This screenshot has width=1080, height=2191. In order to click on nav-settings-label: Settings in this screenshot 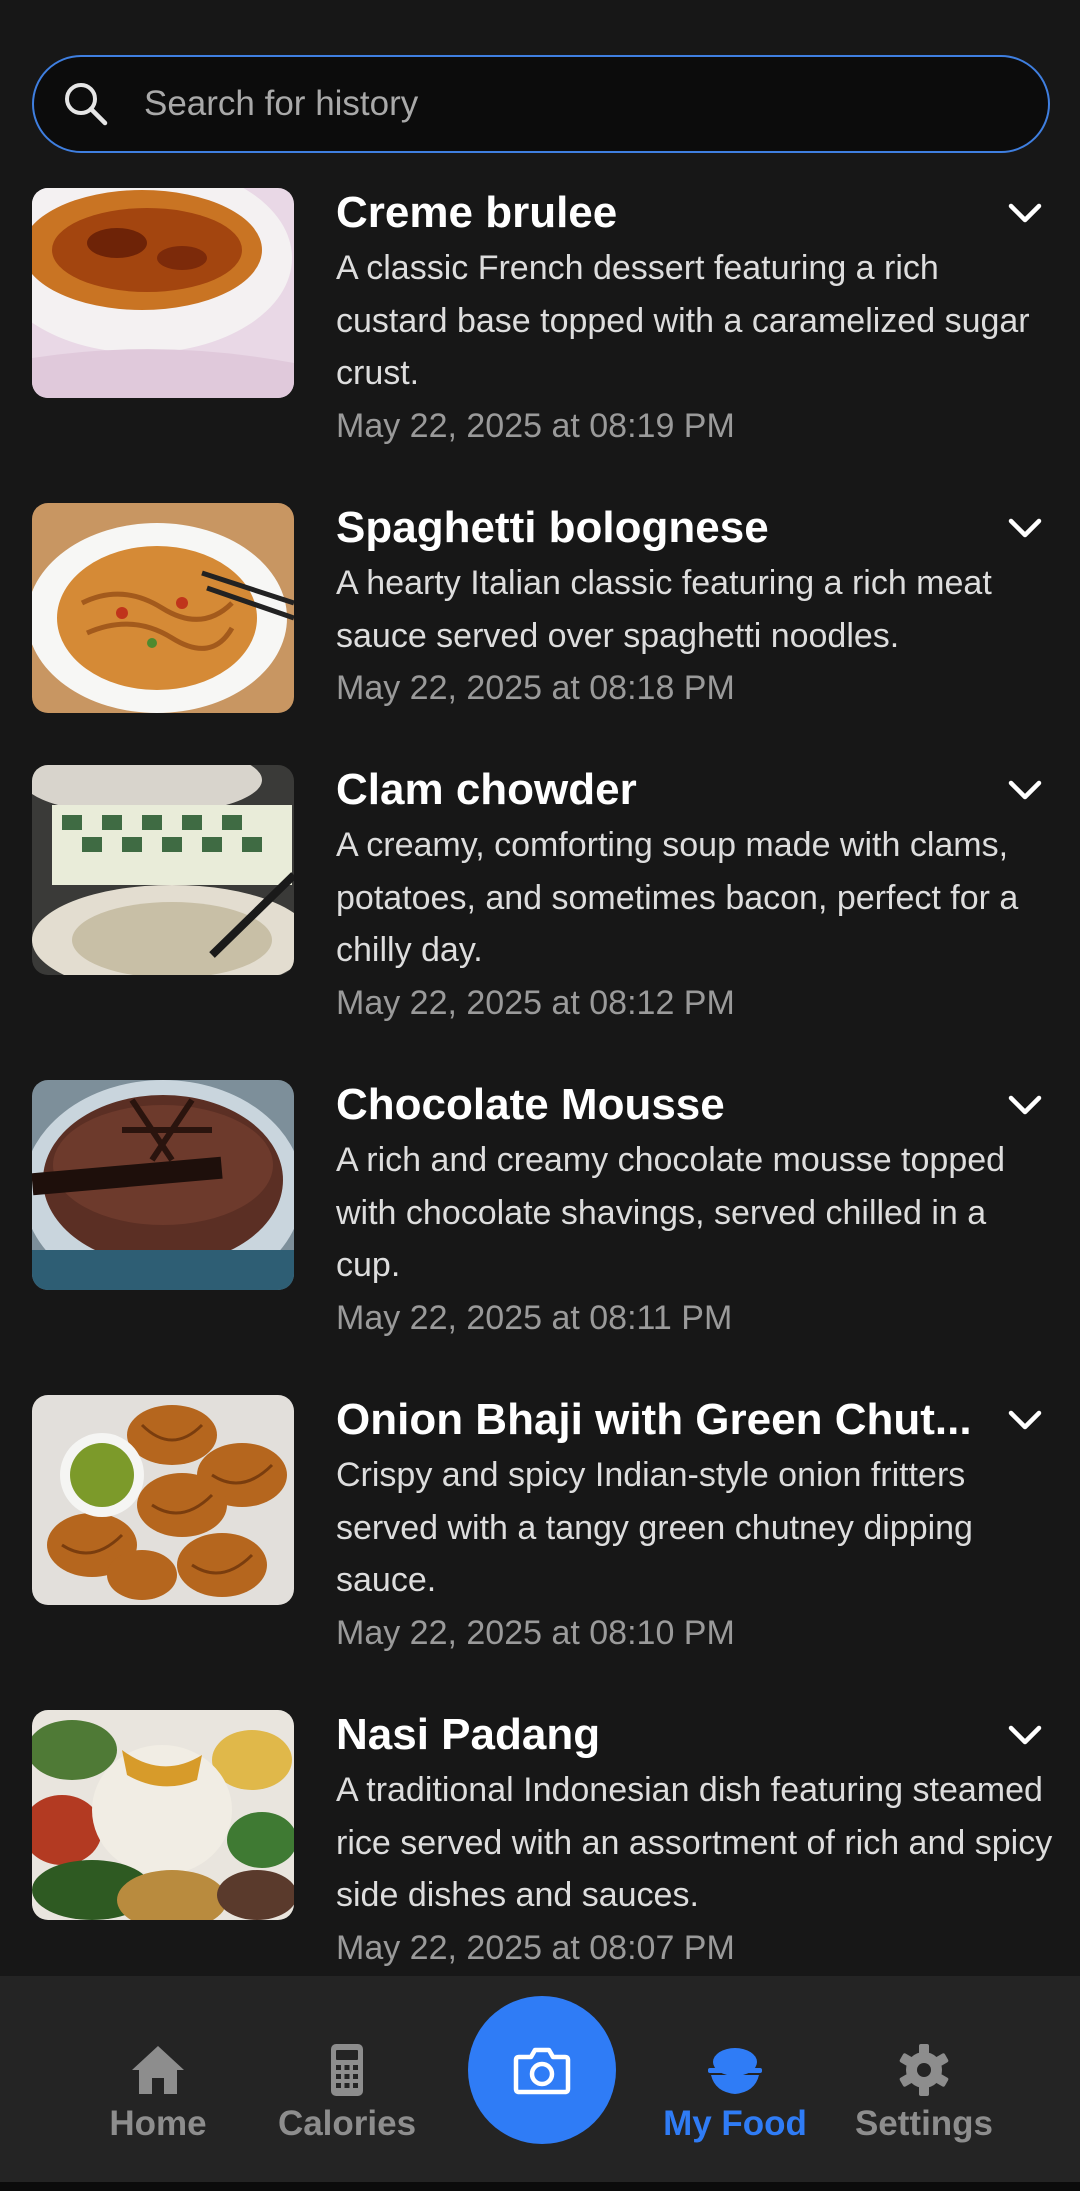, I will do `click(924, 2123)`.